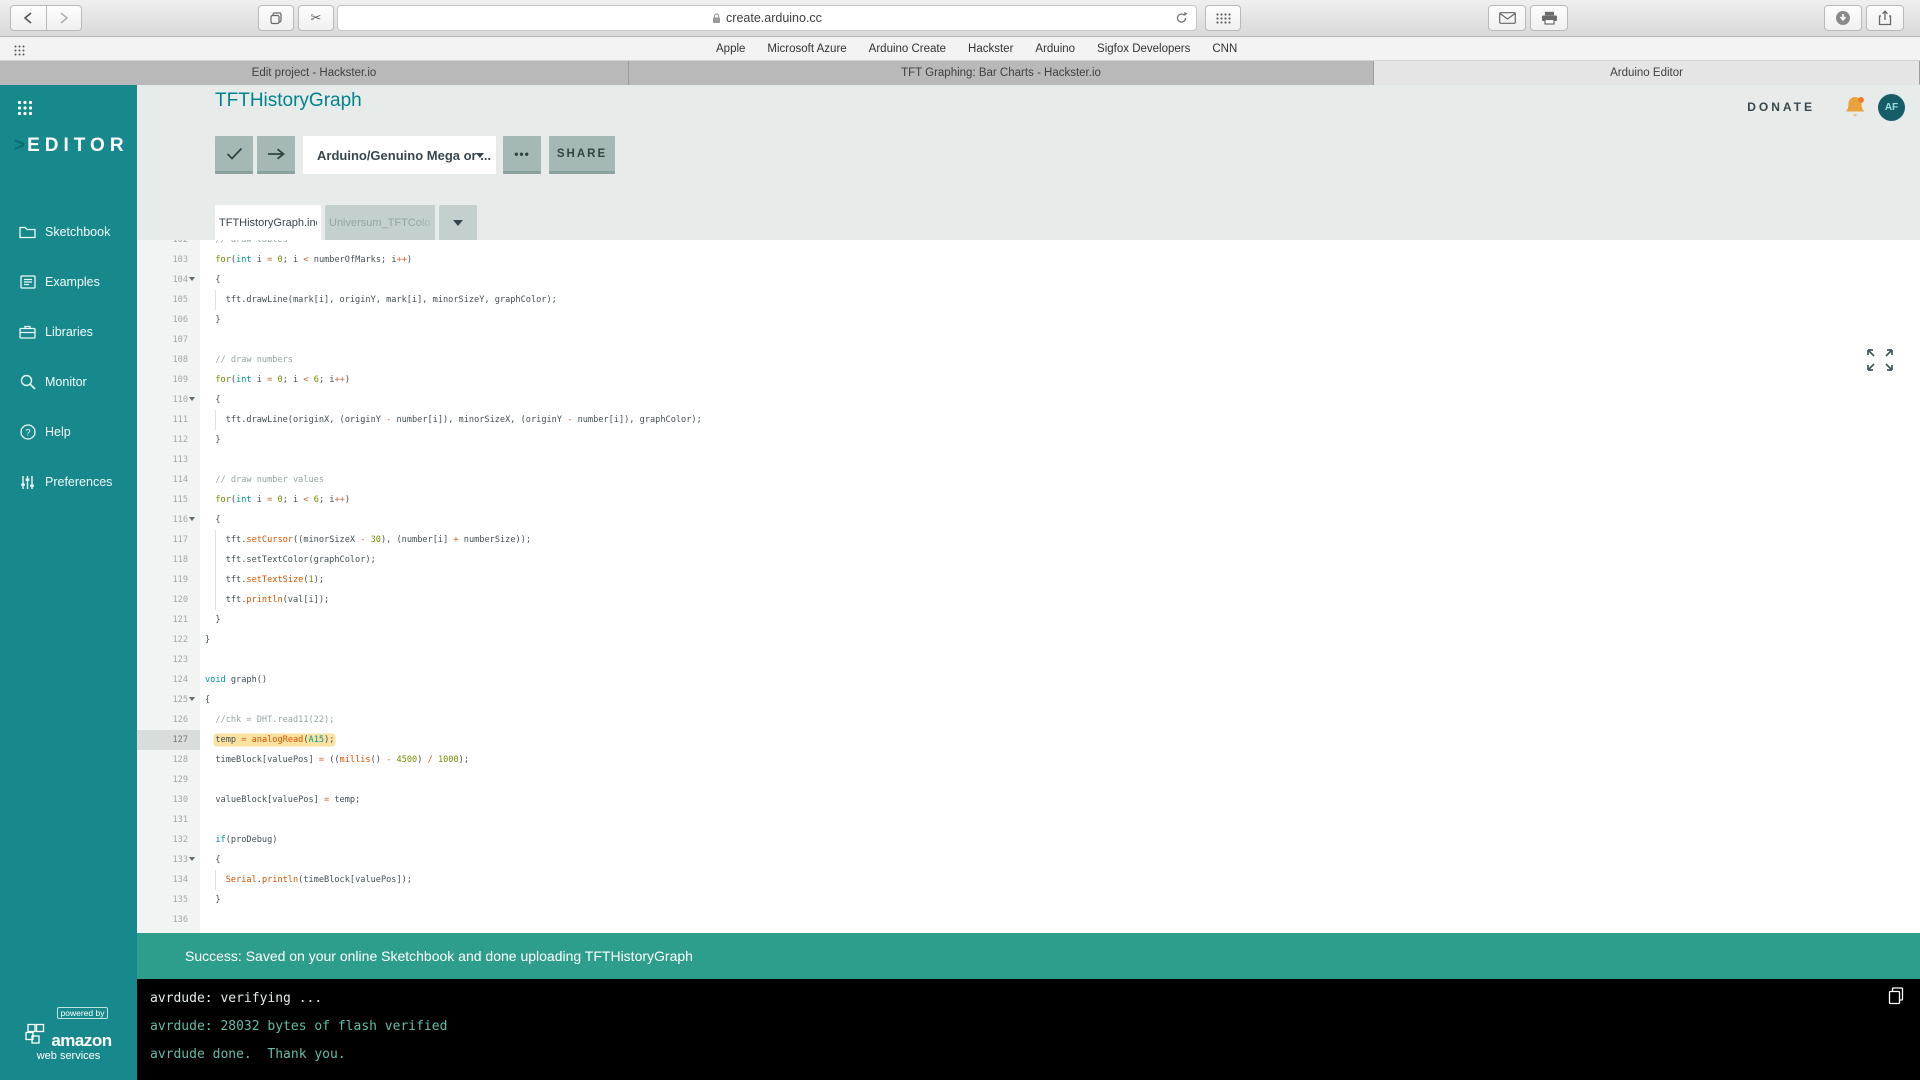  I want to click on code-line: 110 {, so click(1028, 400).